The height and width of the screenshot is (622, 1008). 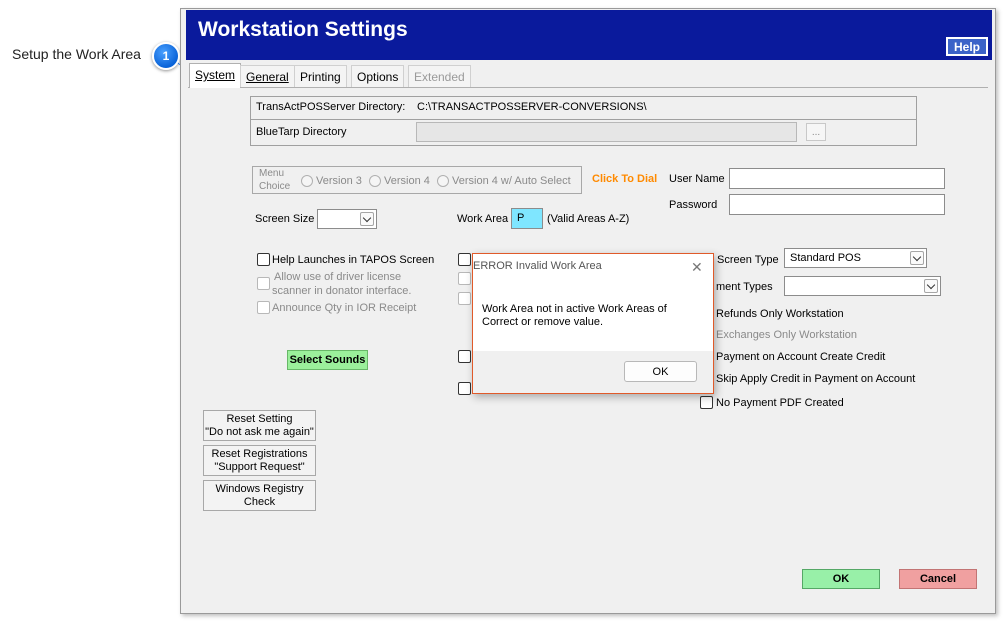 I want to click on tab-system: System, so click(x=215, y=75).